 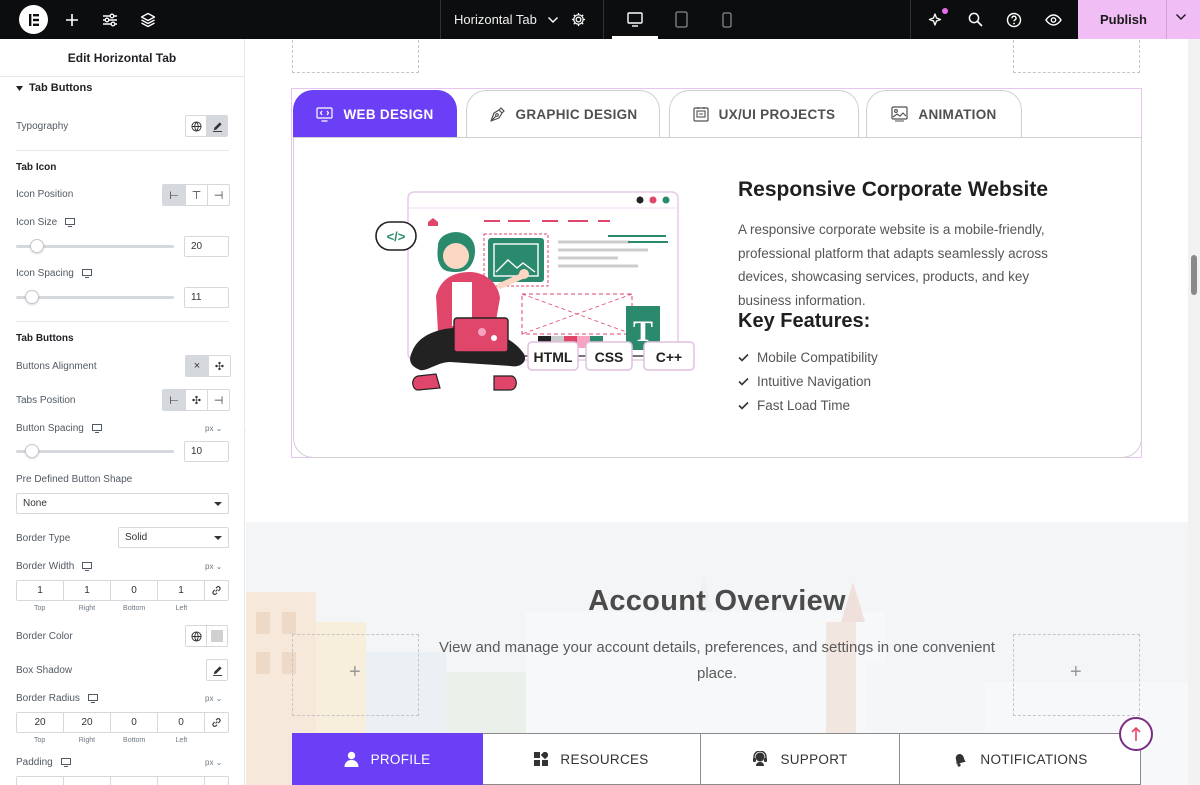 What do you see at coordinates (1166, 19) in the screenshot?
I see `divider` at bounding box center [1166, 19].